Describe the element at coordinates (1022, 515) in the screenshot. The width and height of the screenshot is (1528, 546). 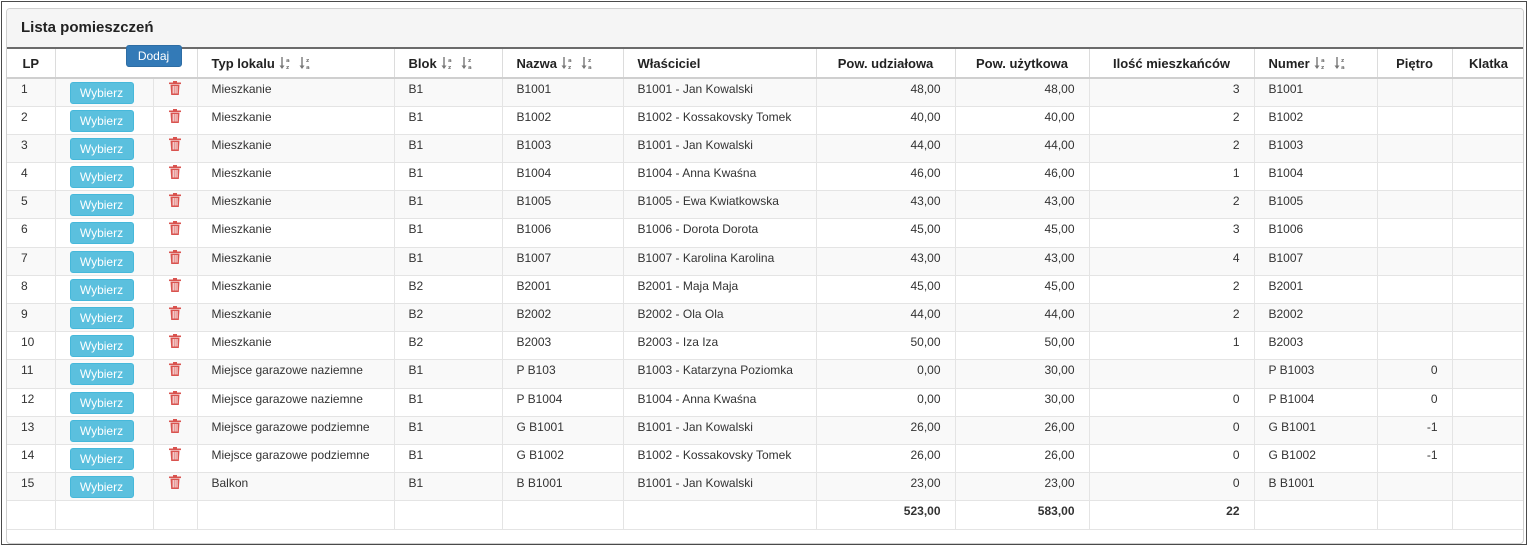
I see `total-pow-uz: 583,00` at that location.